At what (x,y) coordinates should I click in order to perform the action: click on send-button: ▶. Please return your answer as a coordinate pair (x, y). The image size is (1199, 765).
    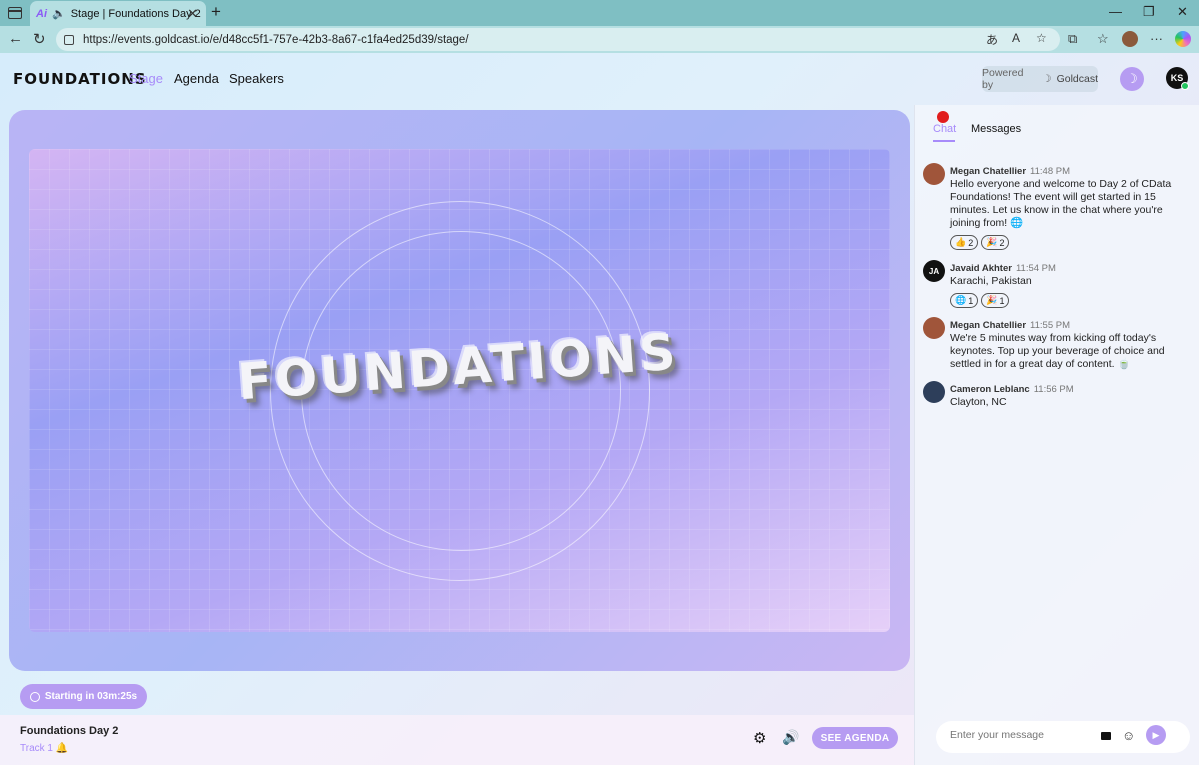
    Looking at the image, I should click on (1156, 735).